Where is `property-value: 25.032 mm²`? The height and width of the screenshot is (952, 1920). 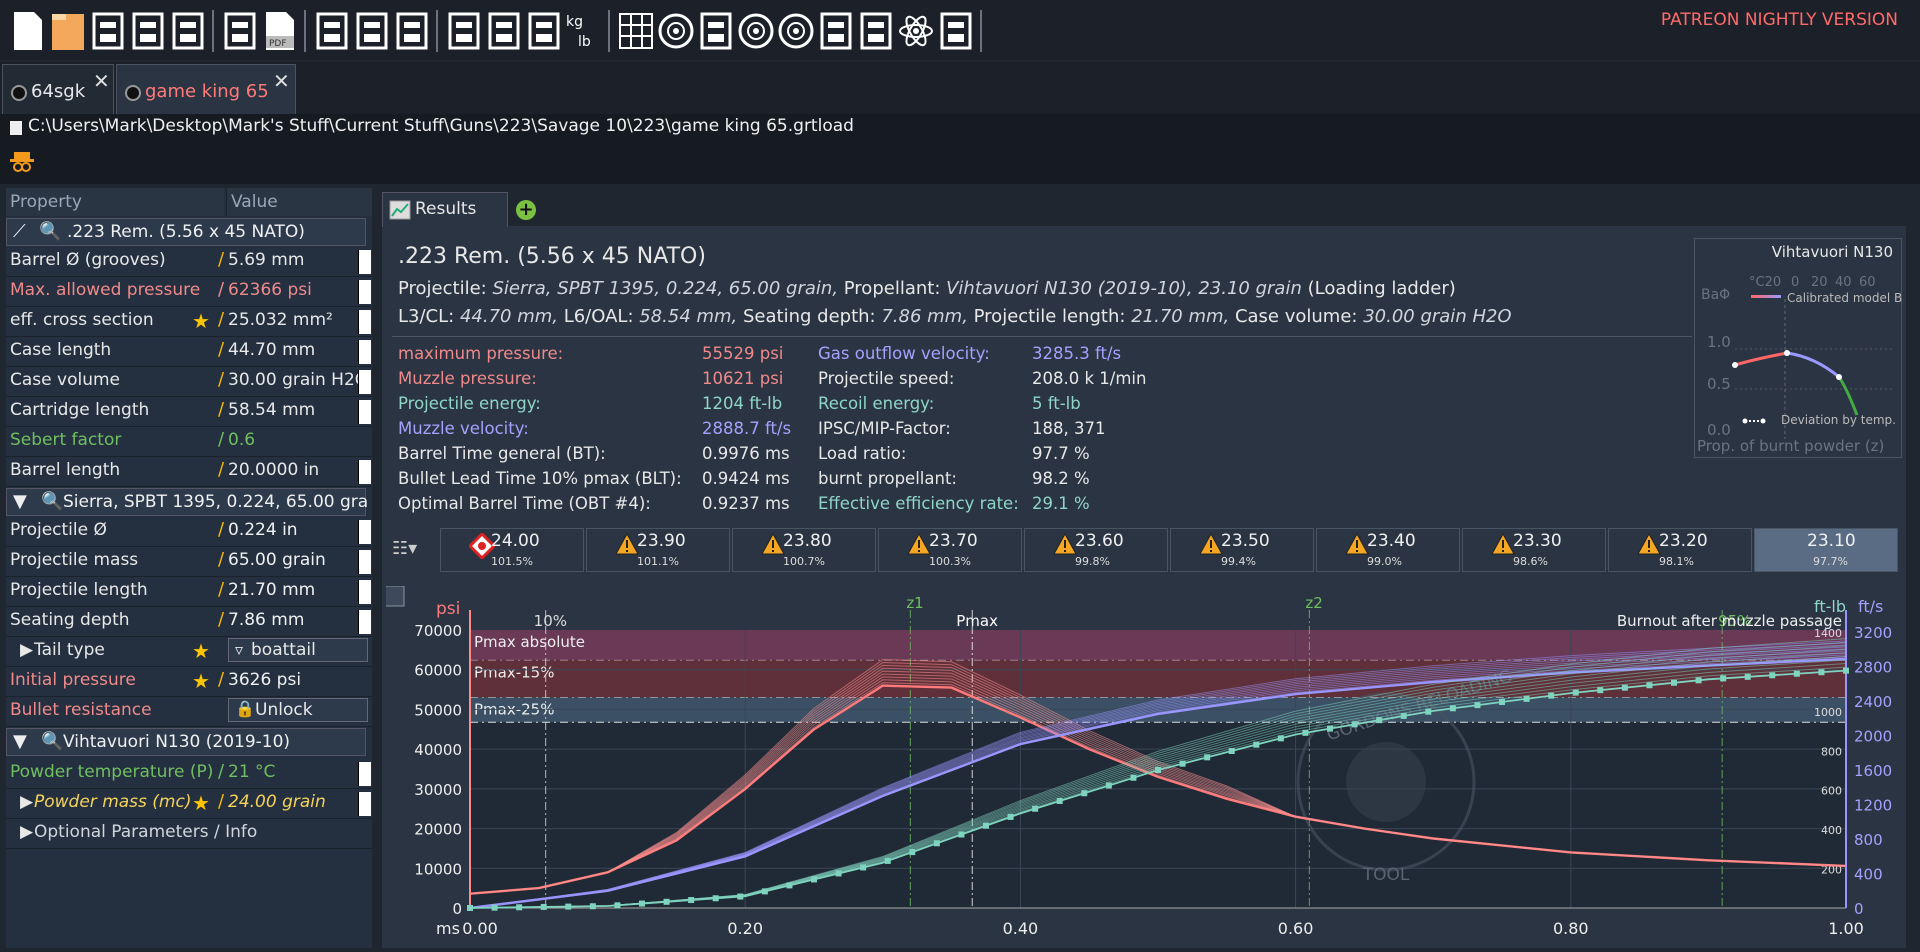 property-value: 25.032 mm² is located at coordinates (280, 320).